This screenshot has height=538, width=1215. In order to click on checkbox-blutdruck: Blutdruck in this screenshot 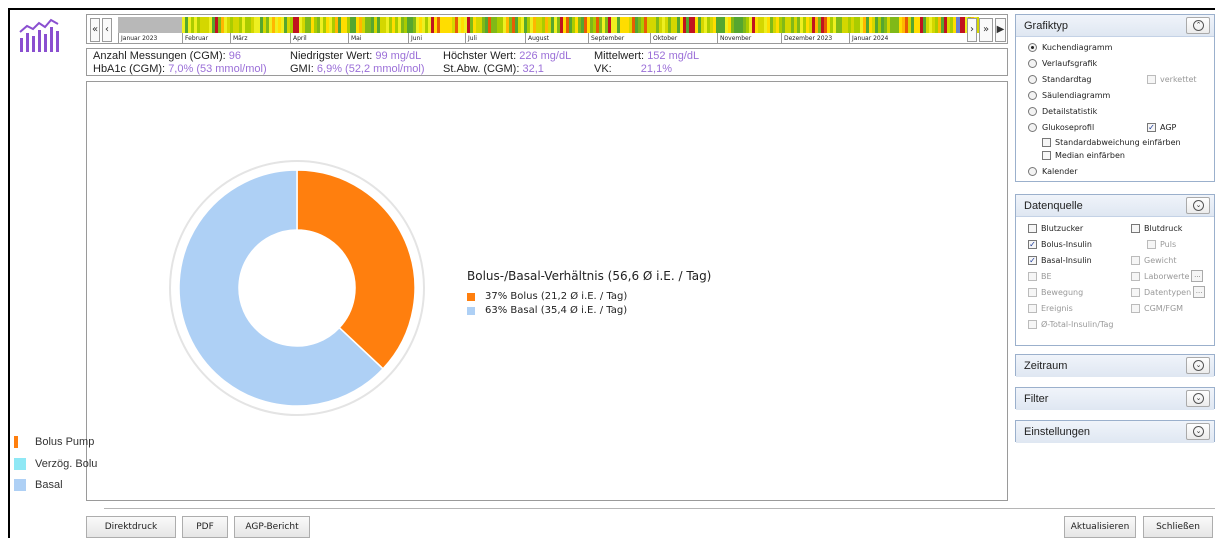, I will do `click(1156, 228)`.